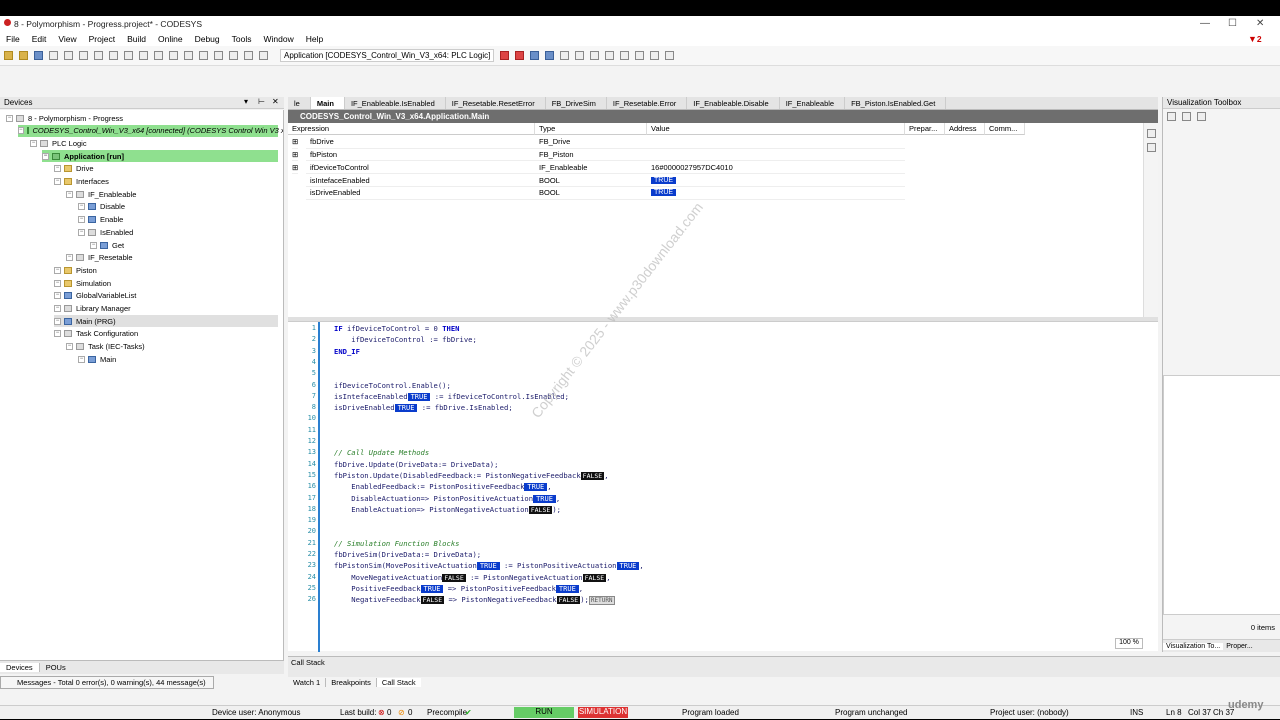 The width and height of the screenshot is (1280, 720). Describe the element at coordinates (1186, 116) in the screenshot. I see `vis-tool-2-icon` at that location.